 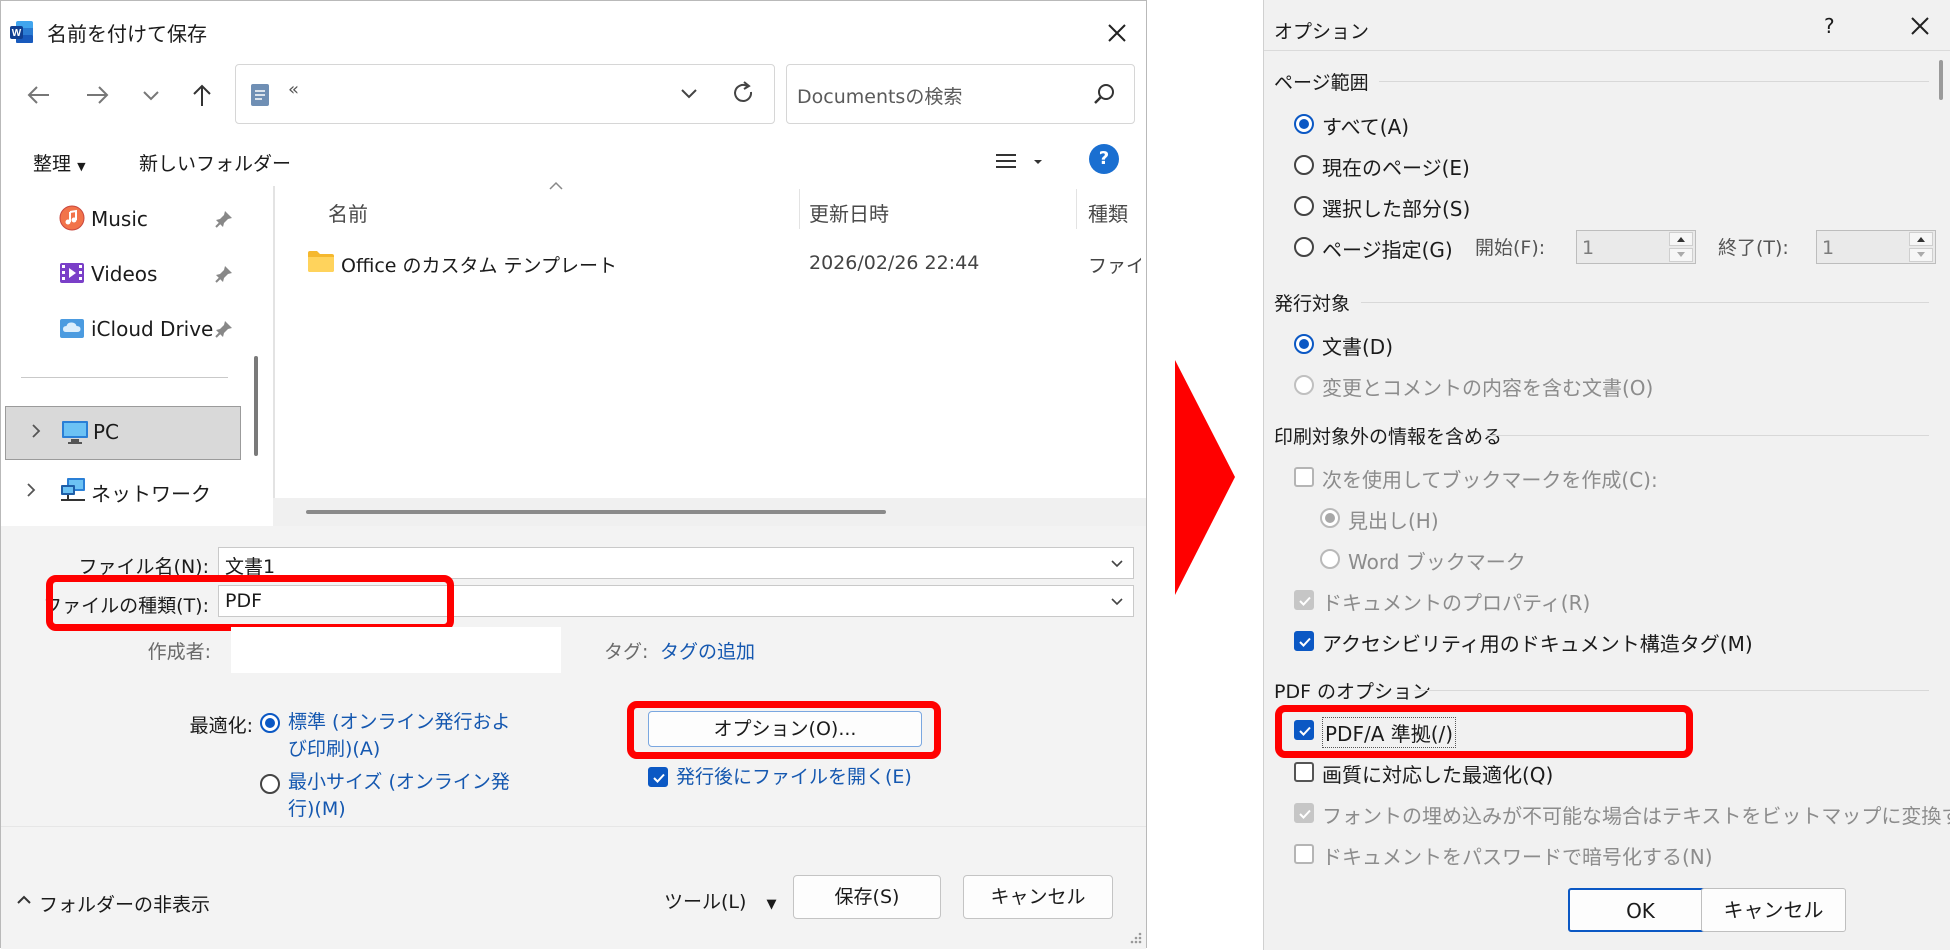 What do you see at coordinates (1829, 26) in the screenshot?
I see `help-button: ?` at bounding box center [1829, 26].